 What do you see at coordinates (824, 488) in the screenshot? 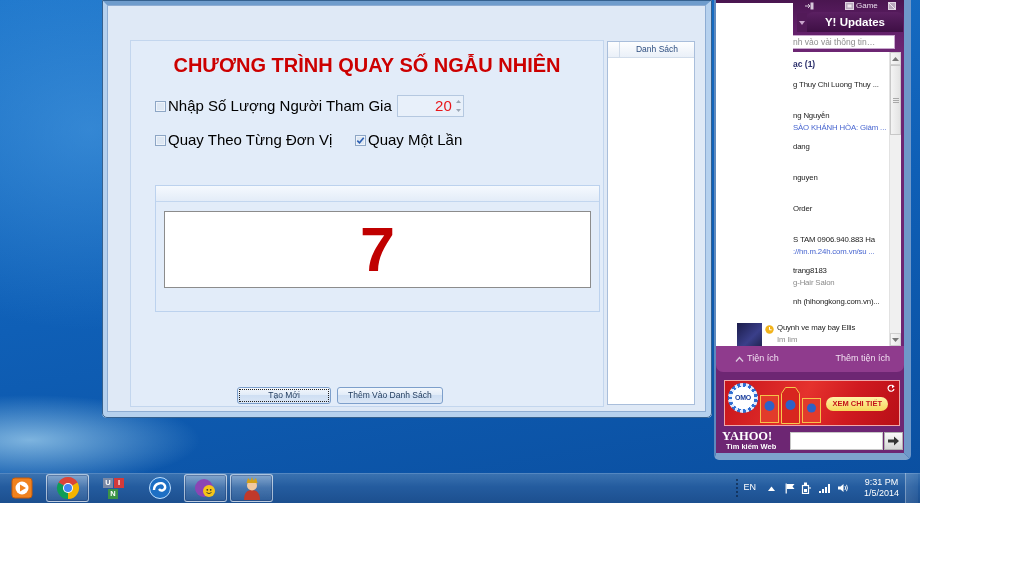
I see `signal-icon` at bounding box center [824, 488].